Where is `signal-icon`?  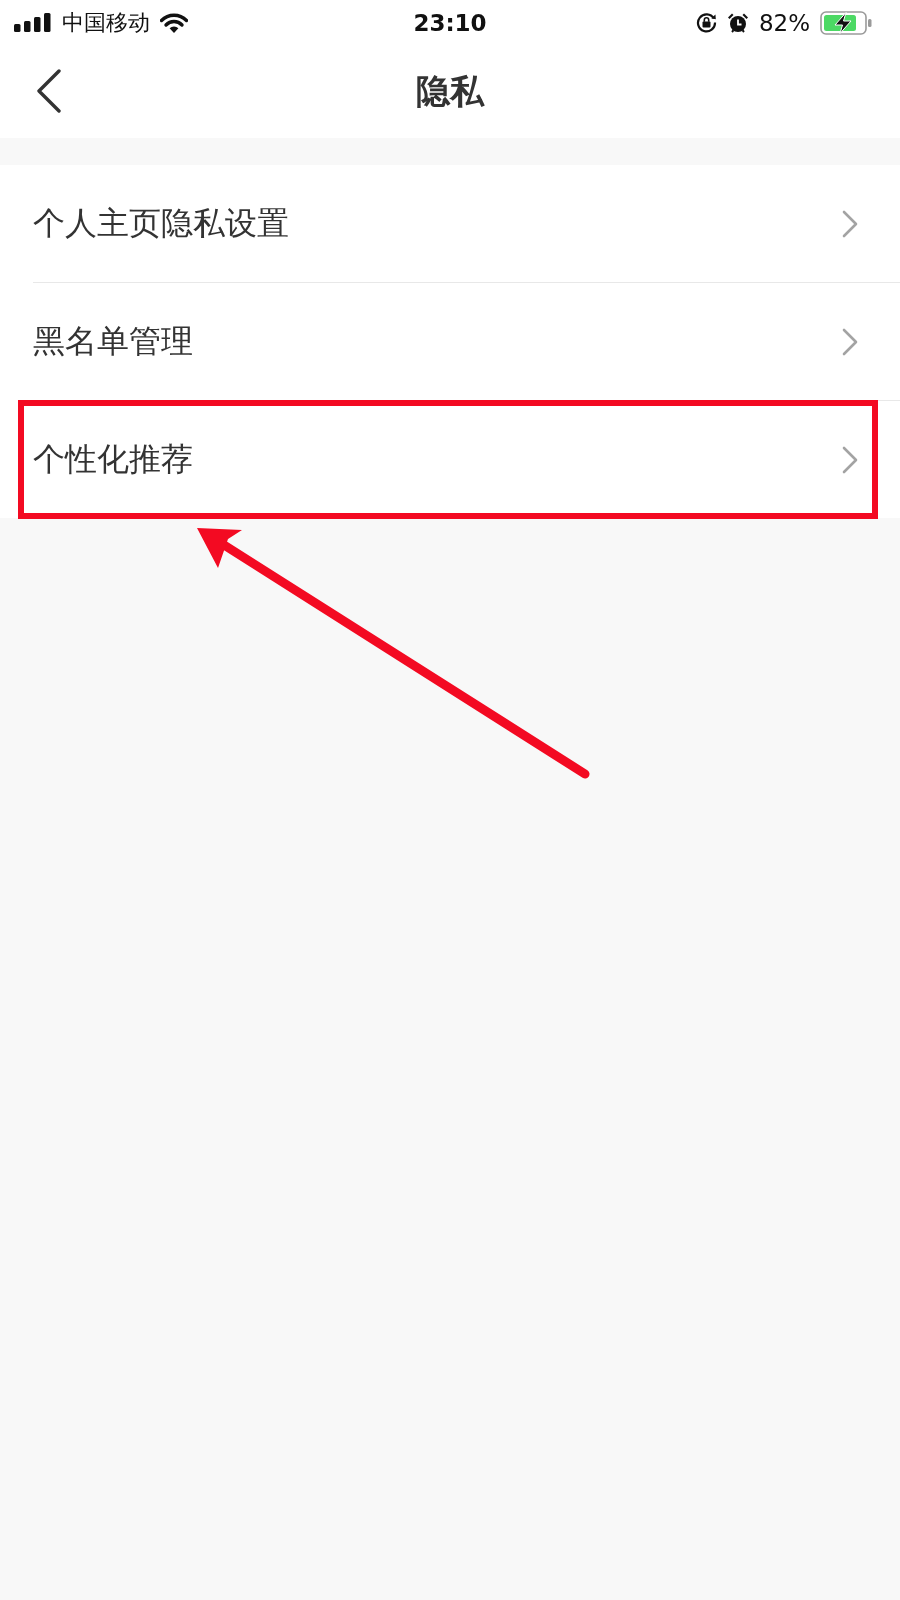 signal-icon is located at coordinates (33, 22).